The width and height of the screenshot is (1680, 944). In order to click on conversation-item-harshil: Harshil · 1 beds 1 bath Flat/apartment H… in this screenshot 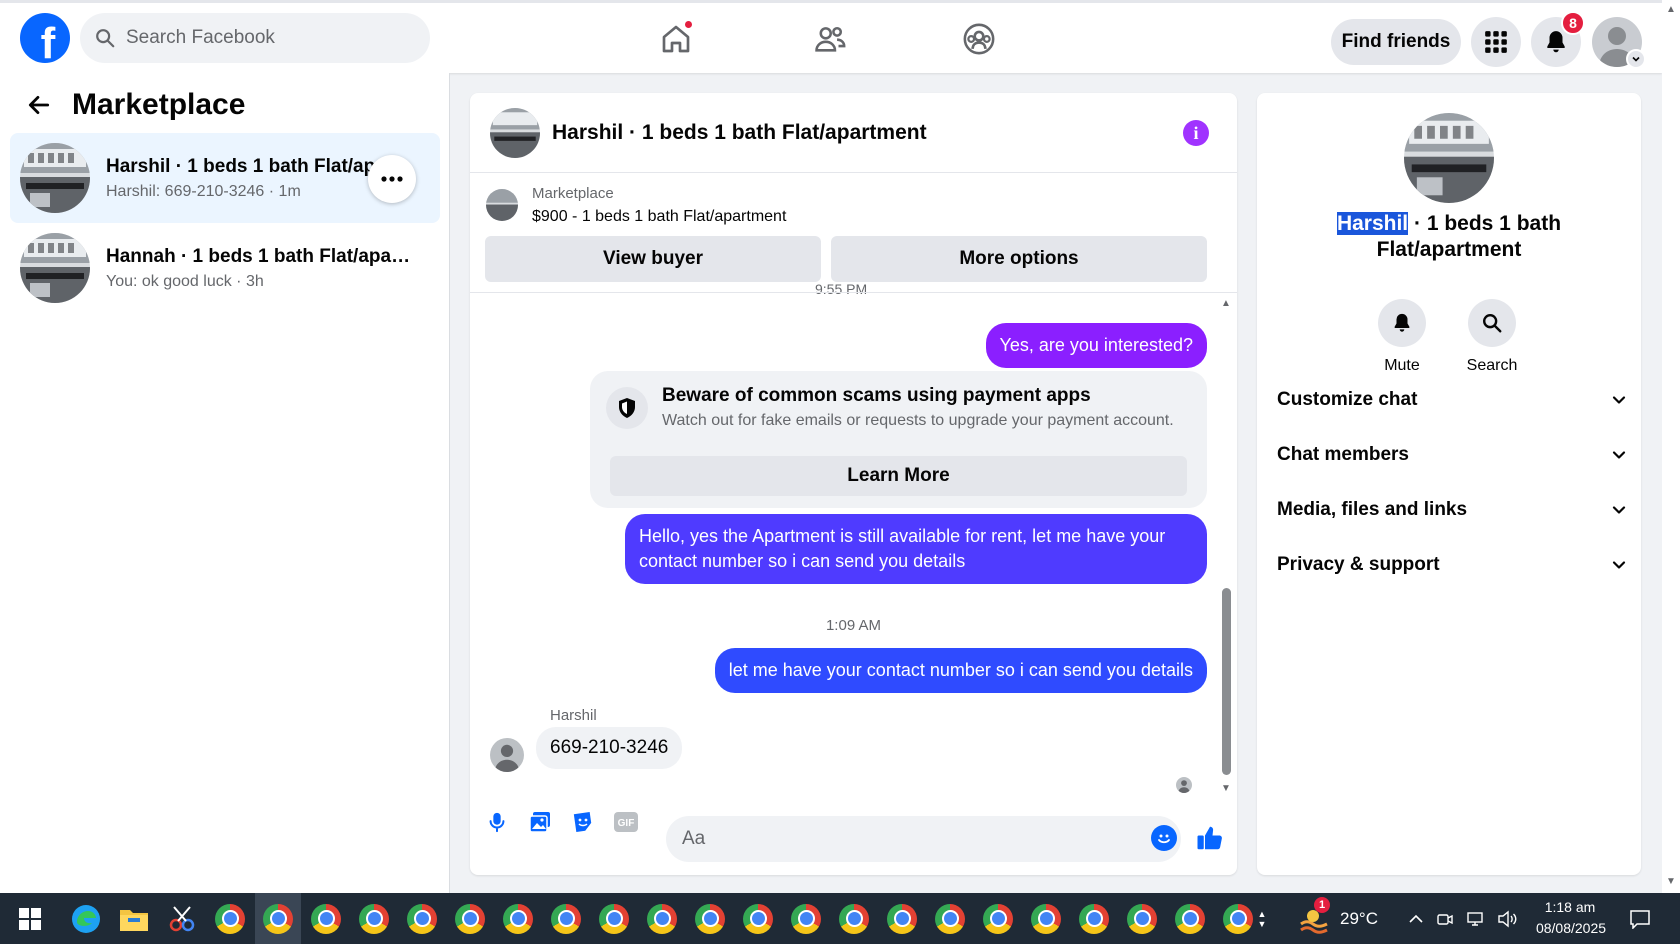, I will do `click(225, 178)`.